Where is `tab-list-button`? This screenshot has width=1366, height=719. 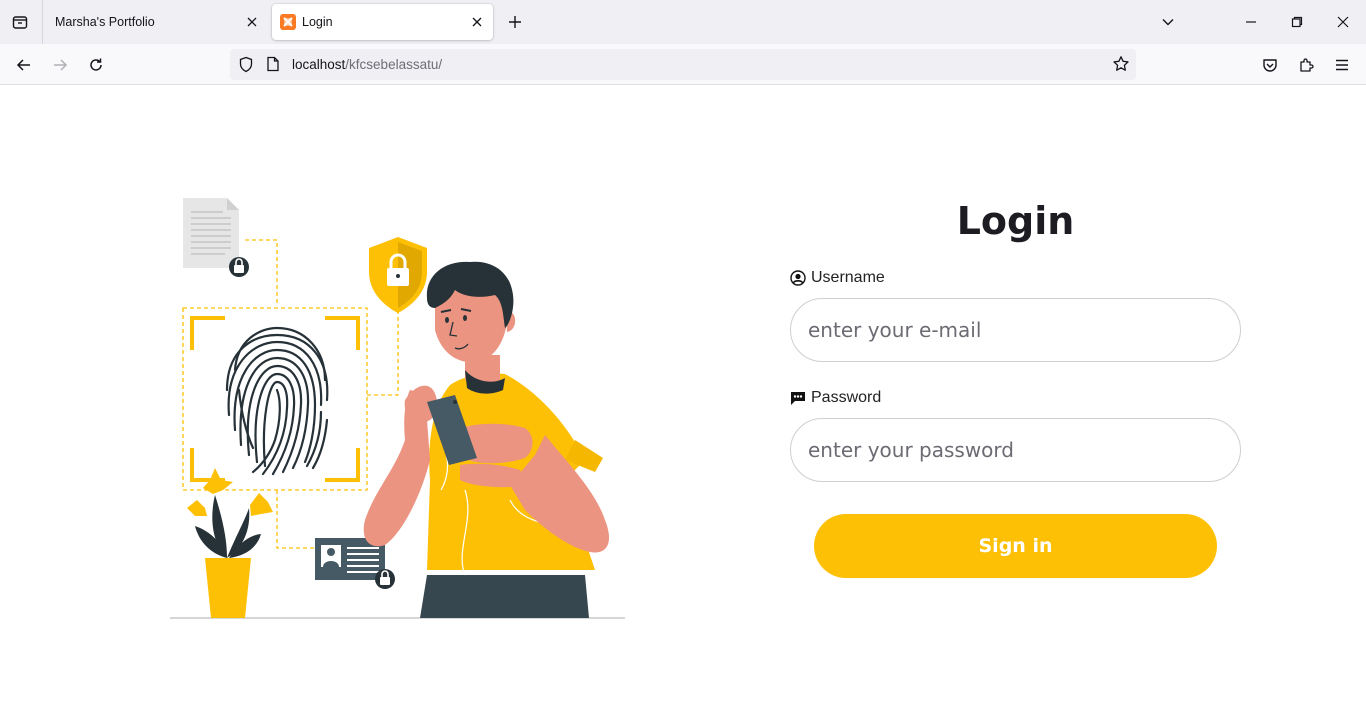 tab-list-button is located at coordinates (20, 22).